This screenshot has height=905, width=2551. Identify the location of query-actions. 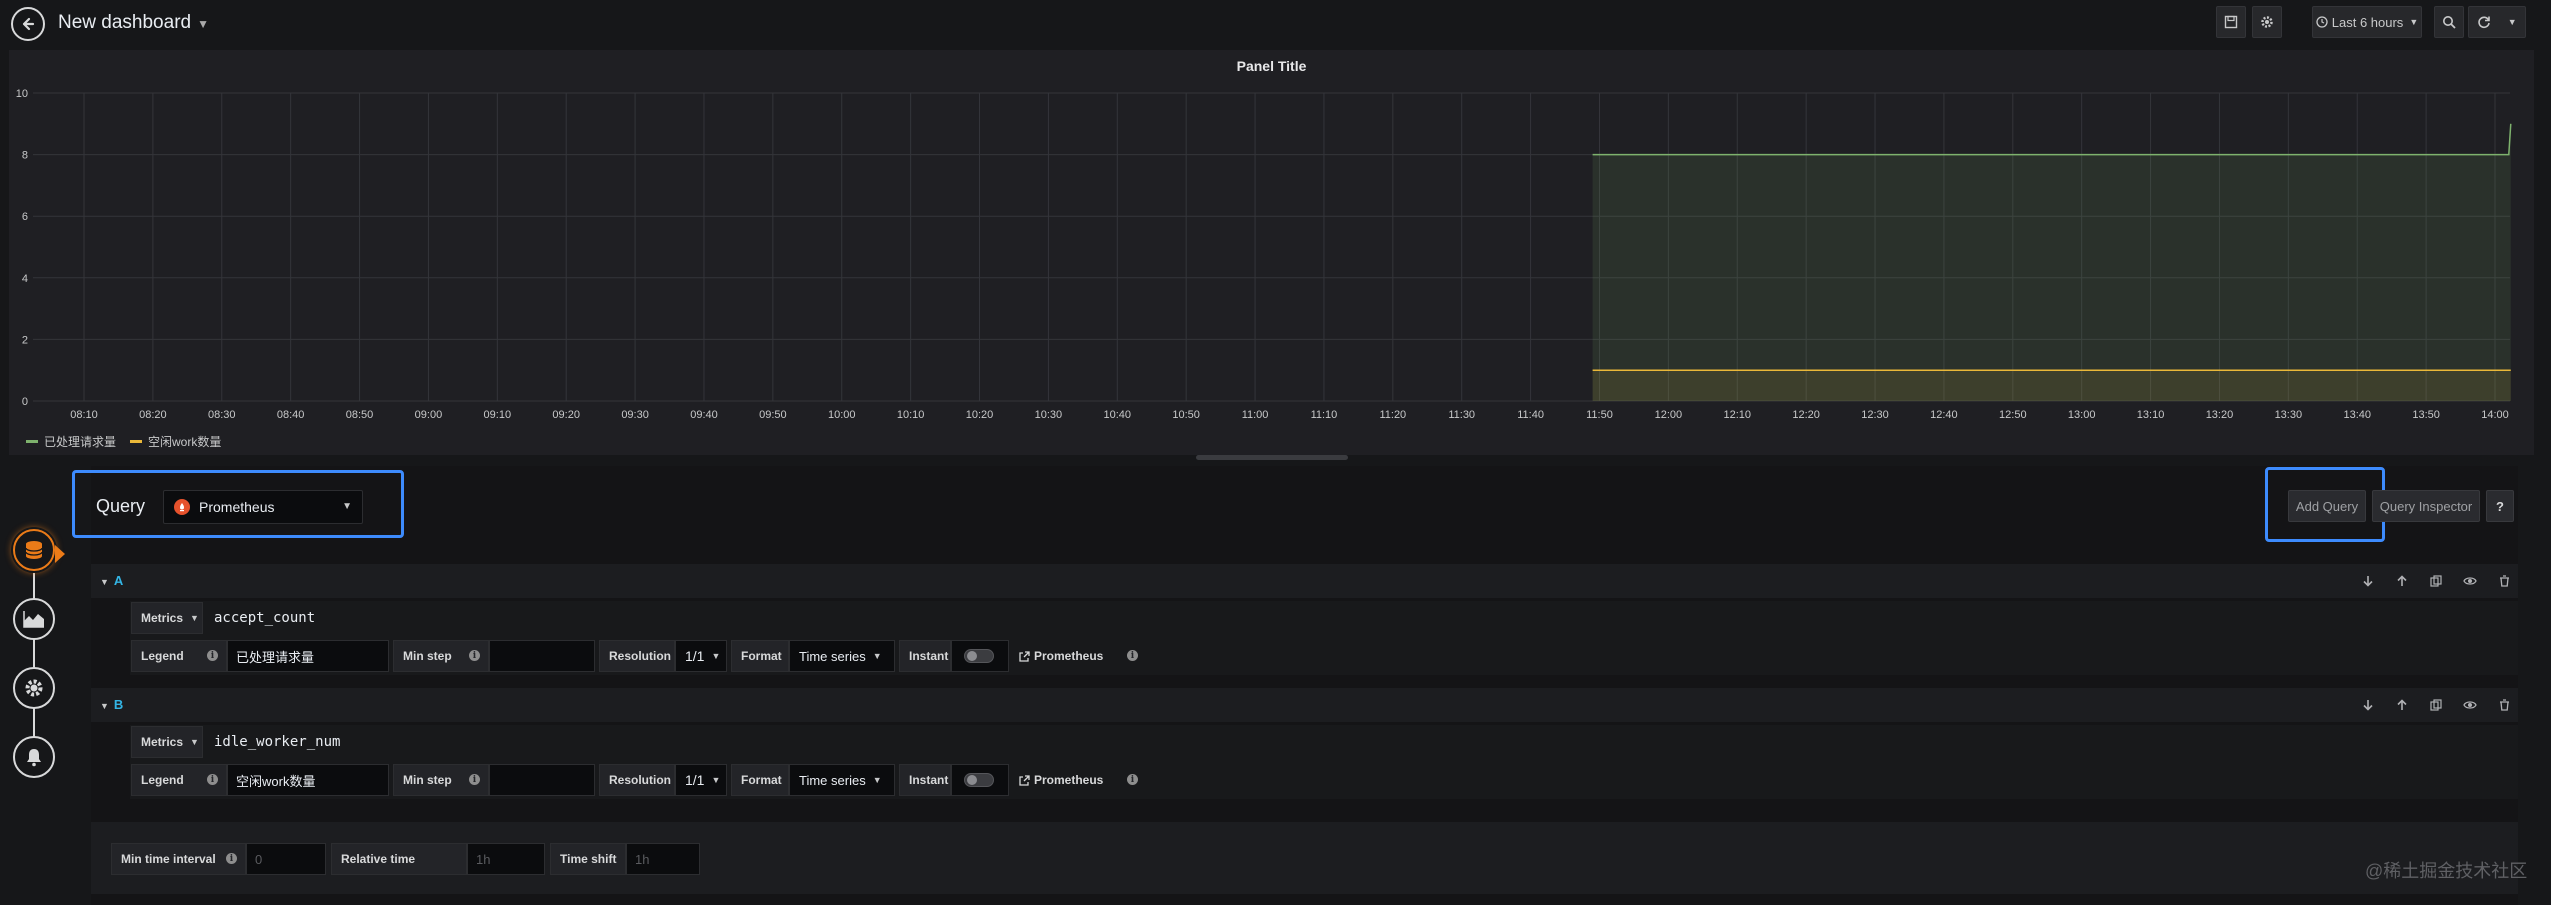
(2436, 705).